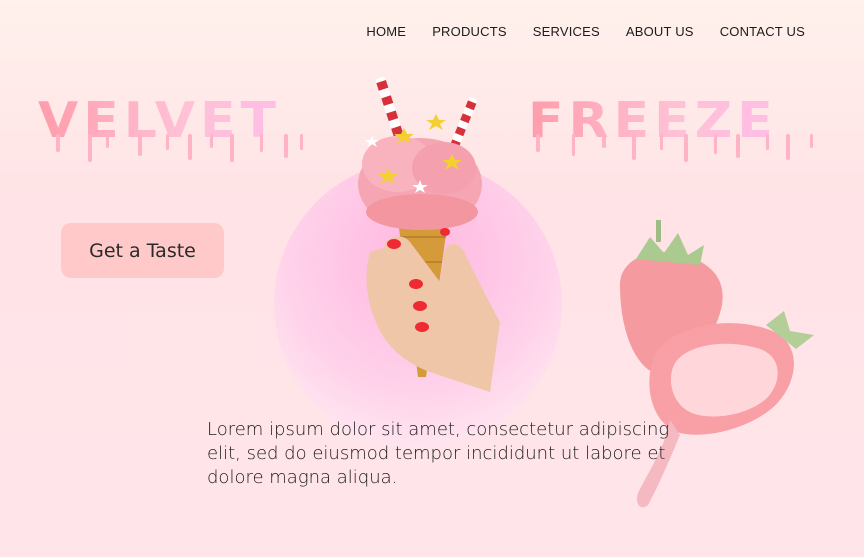 The image size is (864, 557). What do you see at coordinates (429, 234) in the screenshot?
I see `ice-cream-cone-icon` at bounding box center [429, 234].